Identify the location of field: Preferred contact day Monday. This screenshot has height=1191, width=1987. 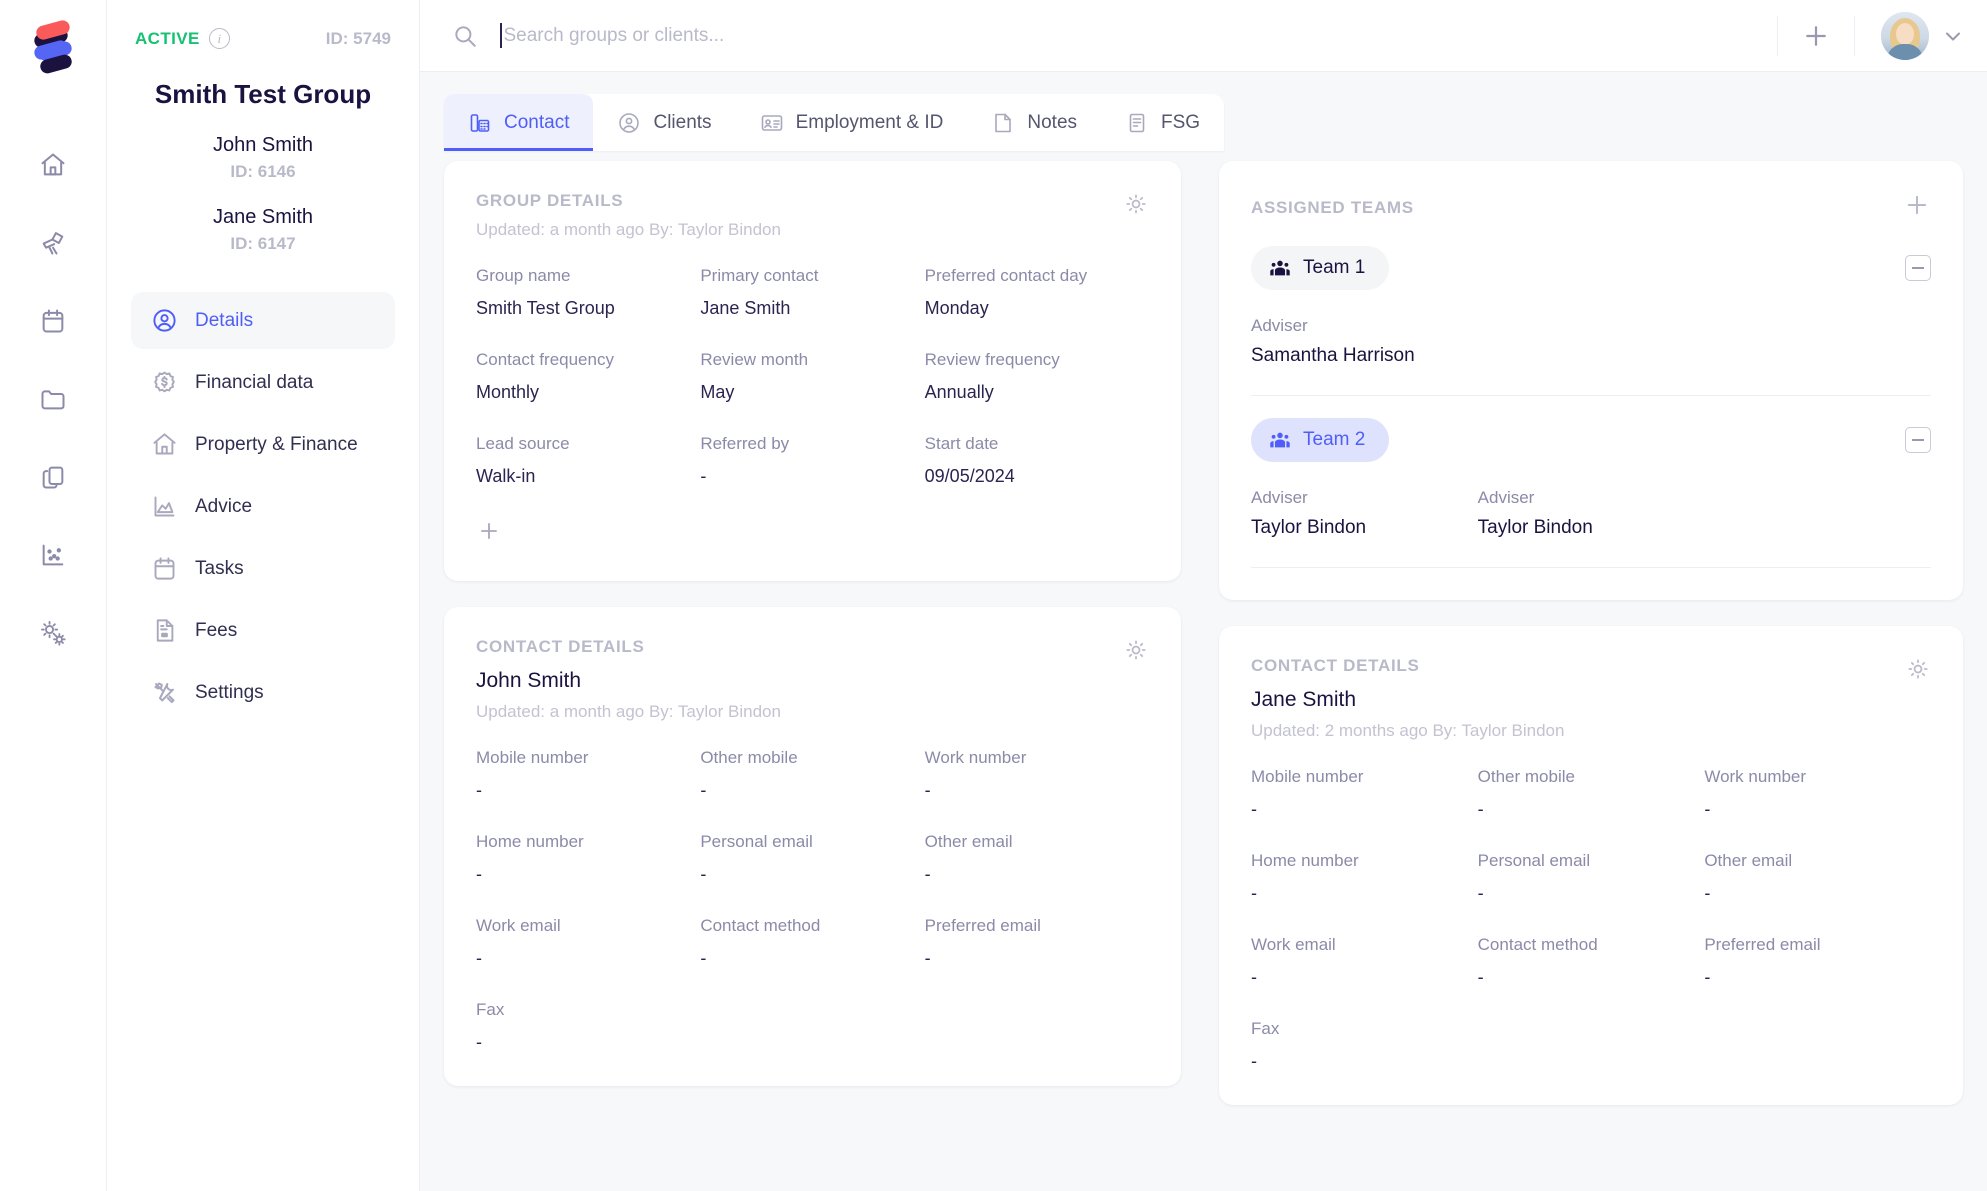
(1037, 293).